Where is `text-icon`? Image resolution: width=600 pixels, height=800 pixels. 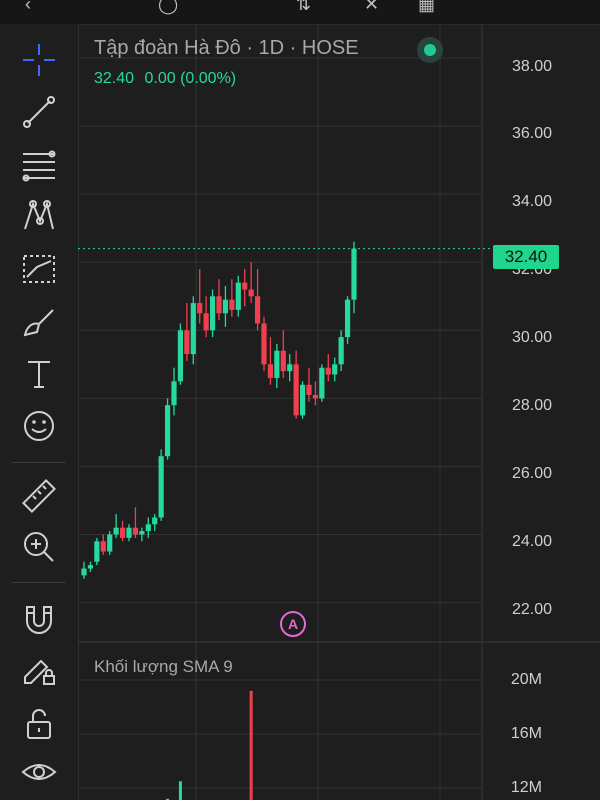 text-icon is located at coordinates (39, 374).